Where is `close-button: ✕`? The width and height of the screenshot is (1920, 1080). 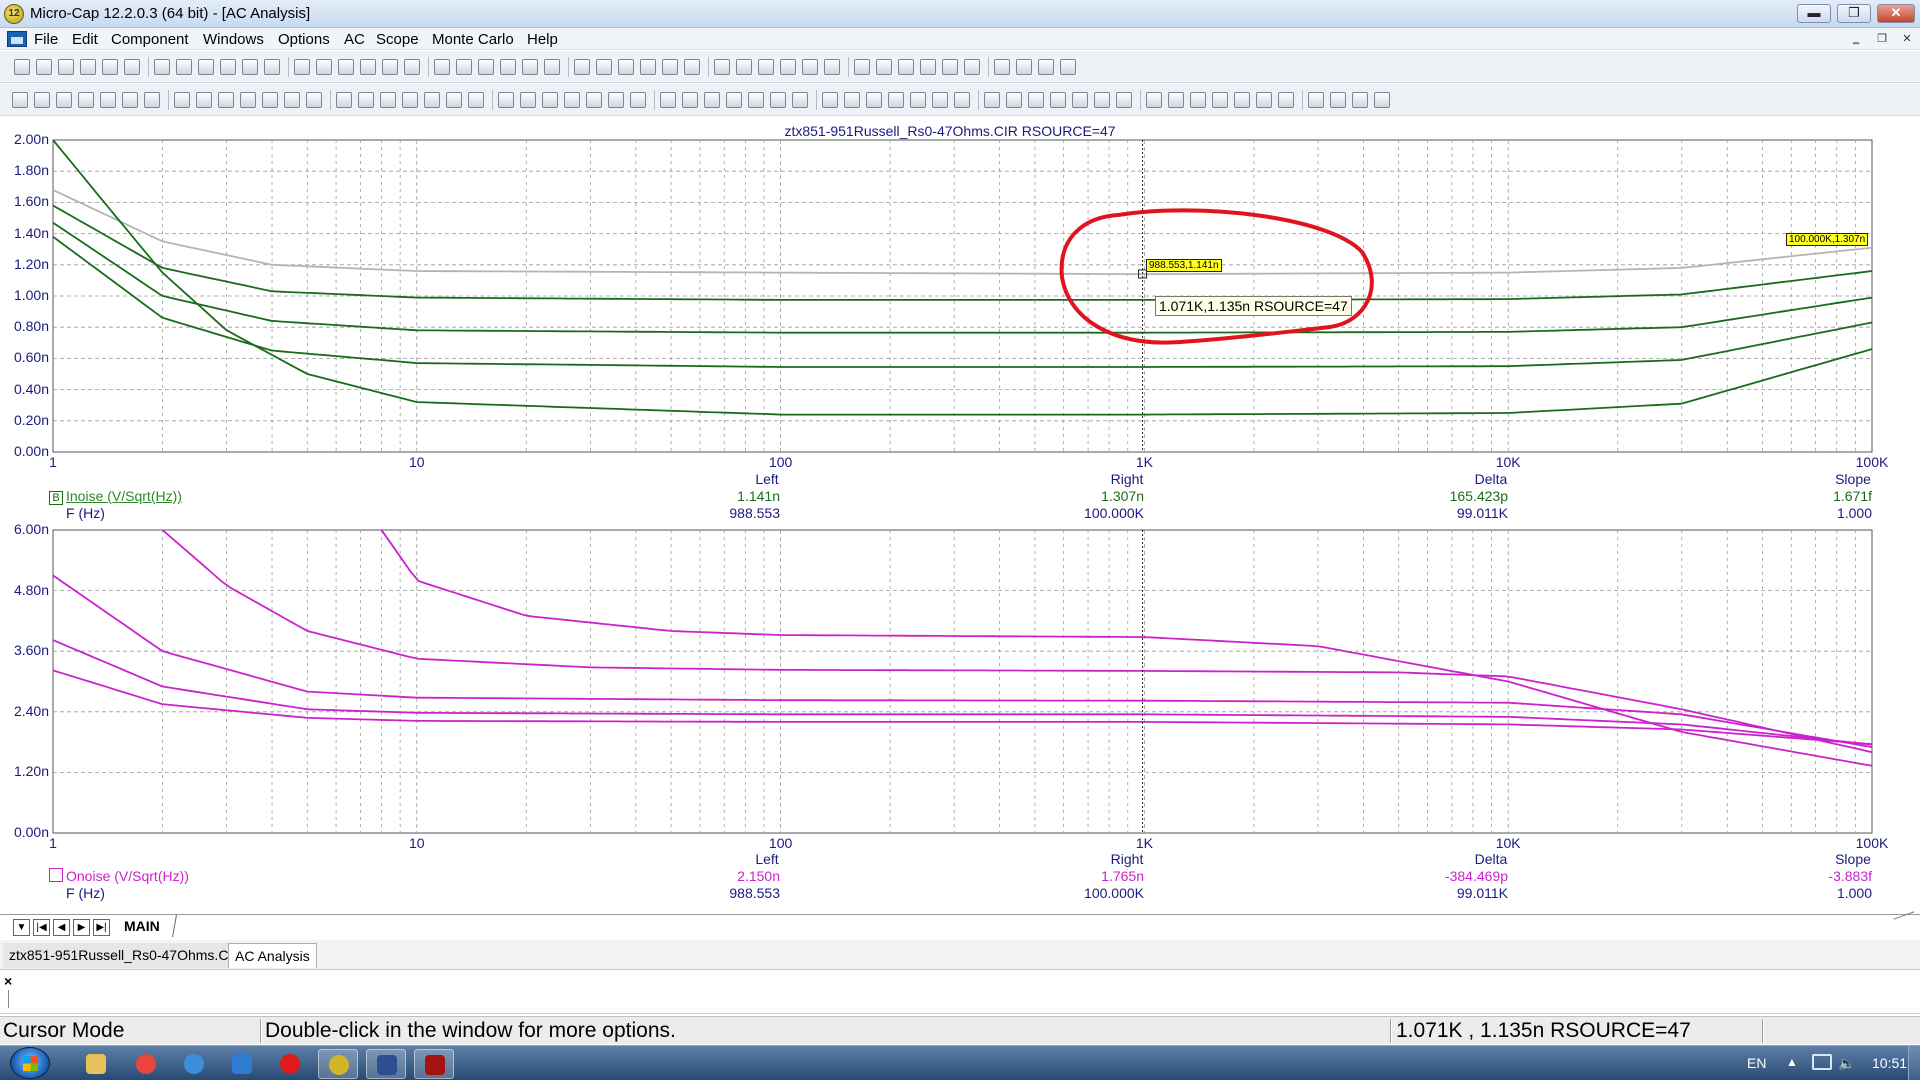 close-button: ✕ is located at coordinates (1896, 13).